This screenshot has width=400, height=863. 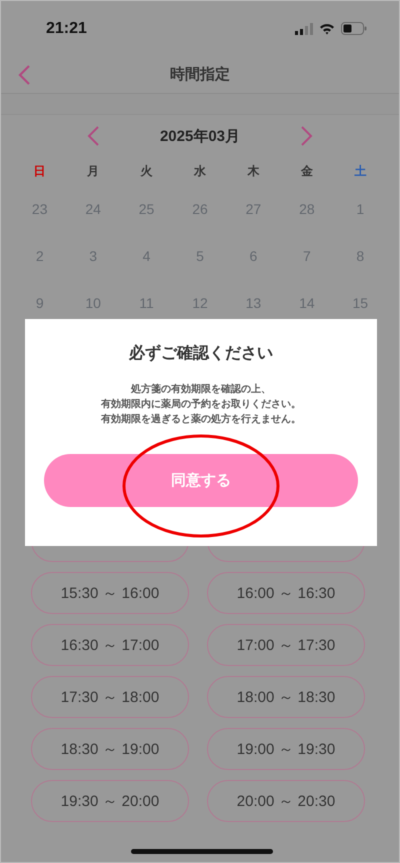 What do you see at coordinates (286, 749) in the screenshot?
I see `time-slot-button: 19:00 ～ 19:30` at bounding box center [286, 749].